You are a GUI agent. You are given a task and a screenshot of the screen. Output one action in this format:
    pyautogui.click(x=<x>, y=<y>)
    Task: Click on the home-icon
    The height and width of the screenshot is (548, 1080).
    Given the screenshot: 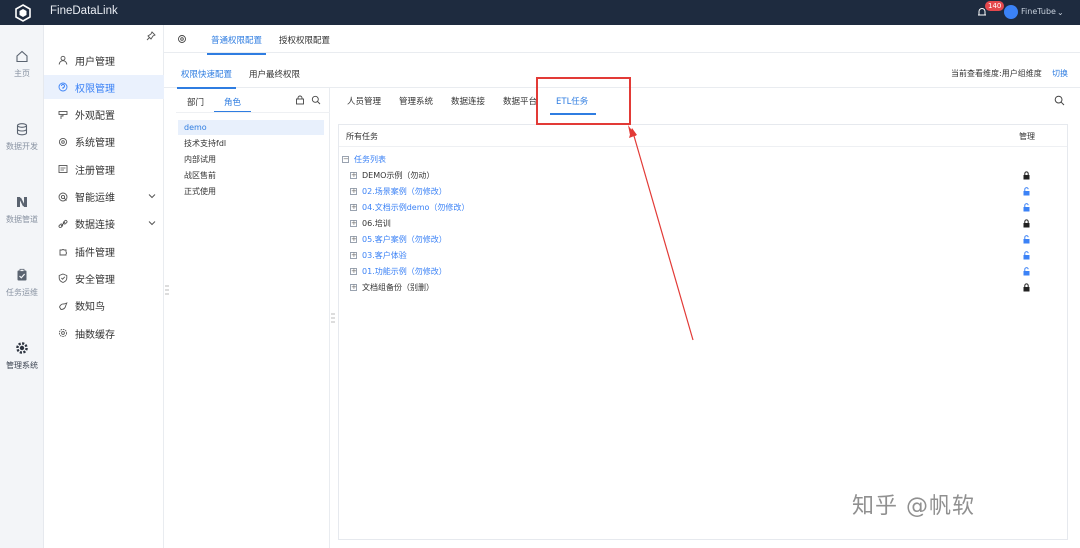 What is the action you would take?
    pyautogui.click(x=22, y=56)
    